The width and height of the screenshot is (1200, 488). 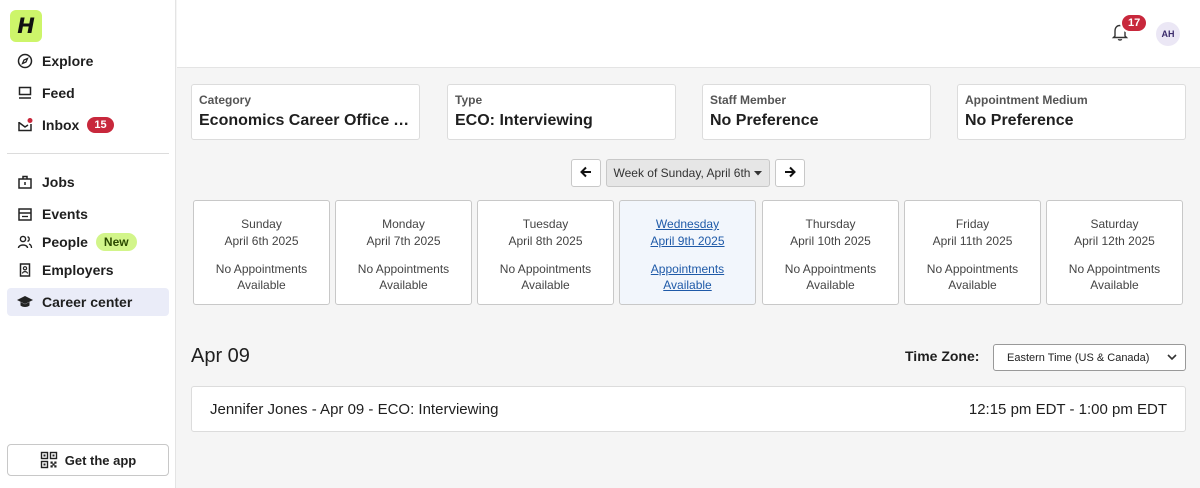 I want to click on next-week-button, so click(x=790, y=173).